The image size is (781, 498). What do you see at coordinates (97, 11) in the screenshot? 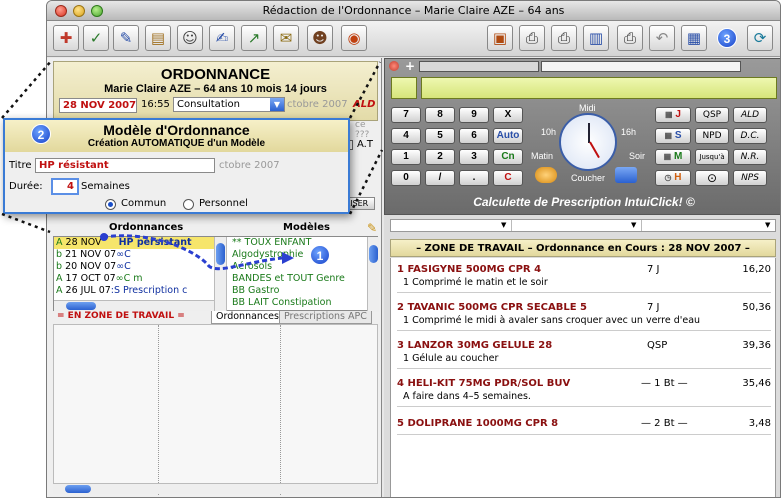
I see `zoom-button` at bounding box center [97, 11].